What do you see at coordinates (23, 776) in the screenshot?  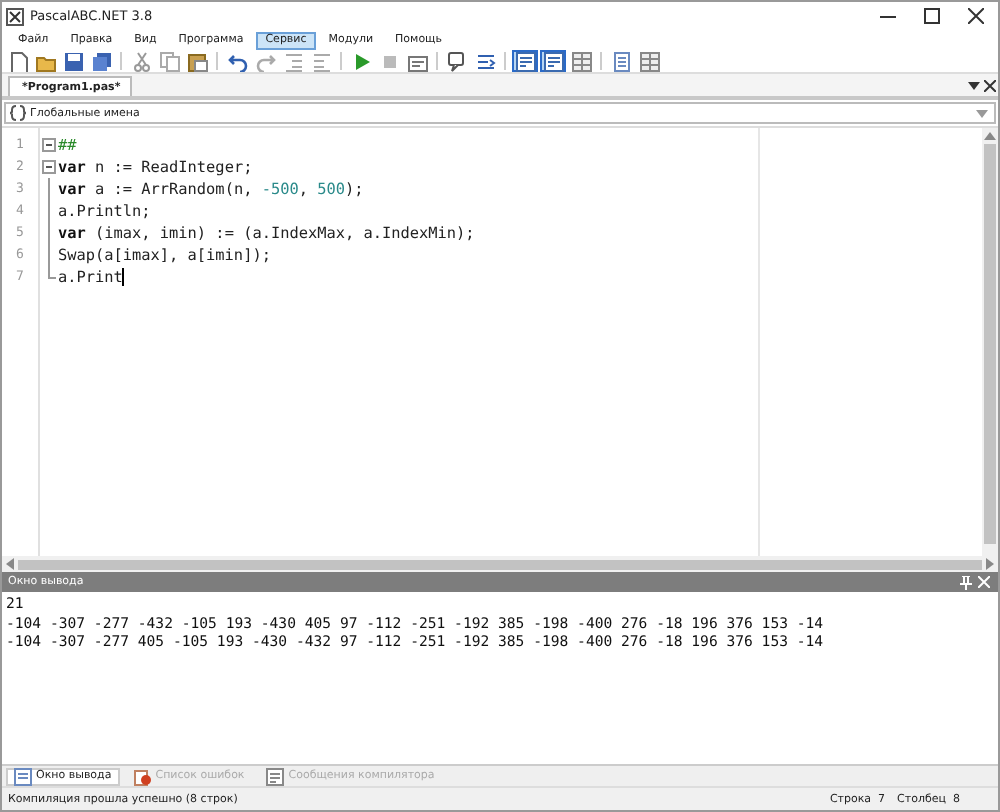 I see `window-icon` at bounding box center [23, 776].